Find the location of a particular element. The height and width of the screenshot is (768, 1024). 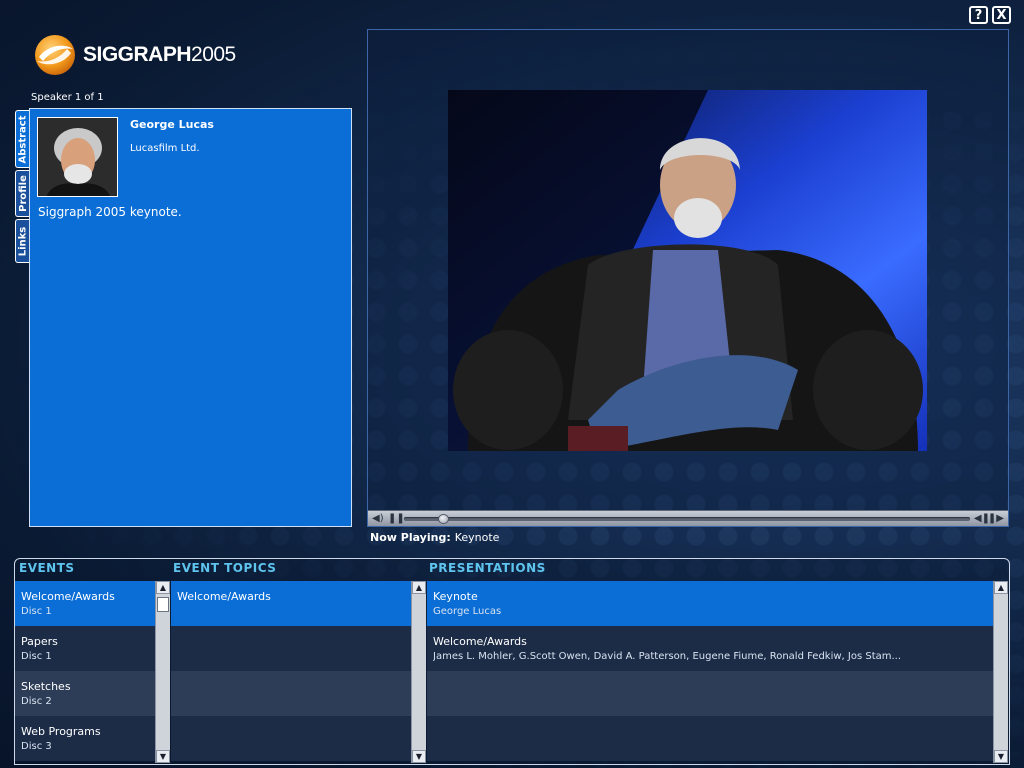

list-item-event: Papers Disc 1 is located at coordinates (85, 648).